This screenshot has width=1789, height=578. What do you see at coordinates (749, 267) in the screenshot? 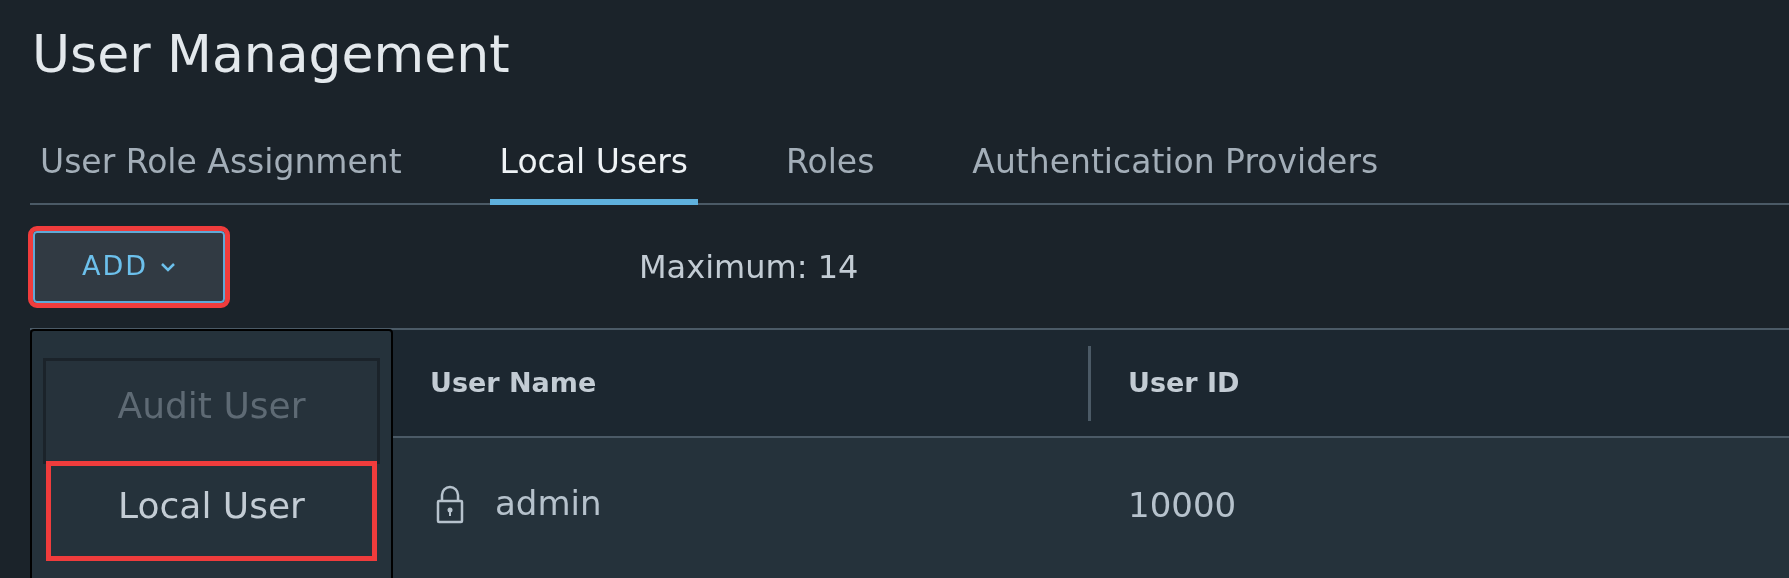
I see `maximum-count: Maximum: 14` at bounding box center [749, 267].